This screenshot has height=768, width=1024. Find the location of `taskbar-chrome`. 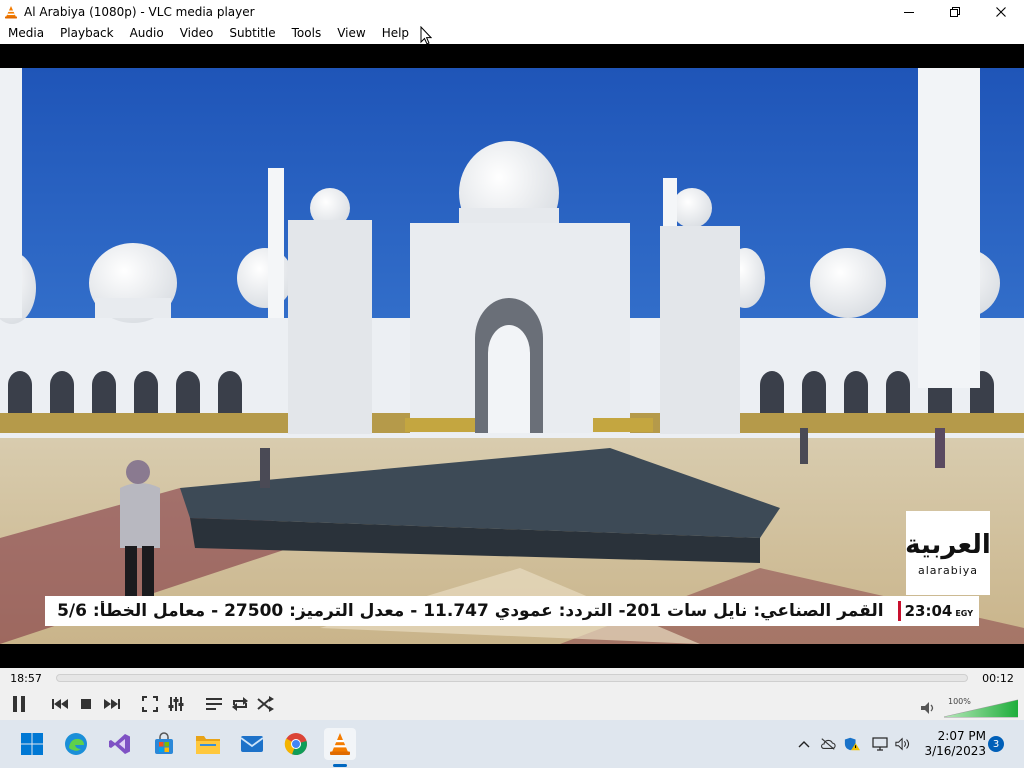

taskbar-chrome is located at coordinates (296, 744).